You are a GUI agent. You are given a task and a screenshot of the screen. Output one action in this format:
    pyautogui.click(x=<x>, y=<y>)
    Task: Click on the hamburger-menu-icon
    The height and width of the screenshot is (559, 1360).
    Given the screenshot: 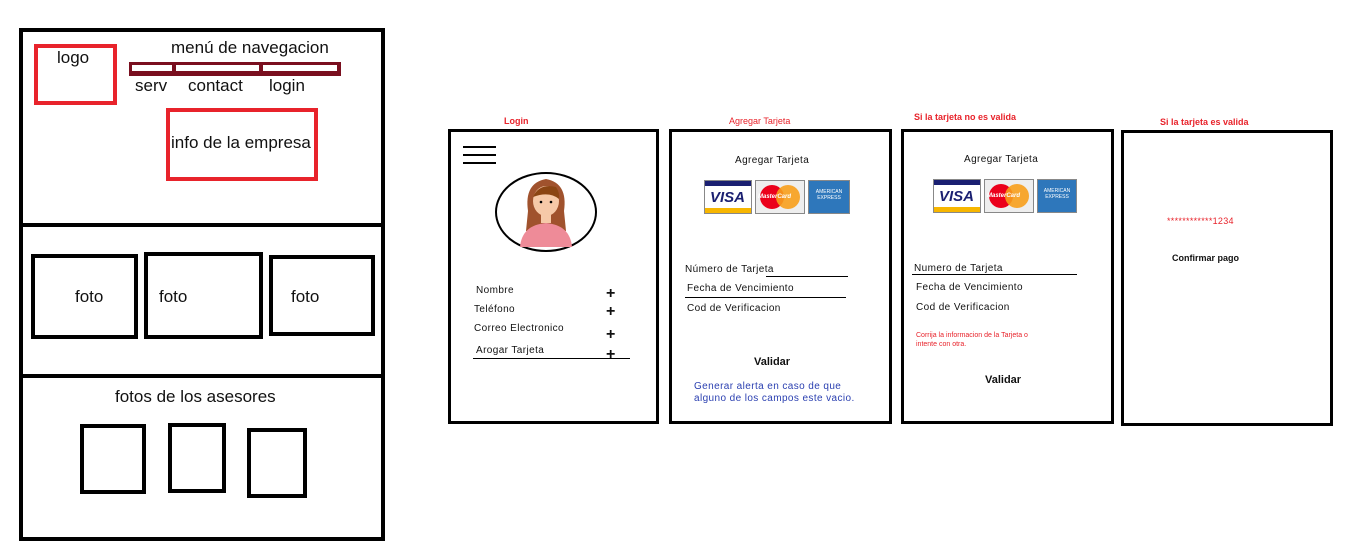 What is the action you would take?
    pyautogui.click(x=480, y=156)
    